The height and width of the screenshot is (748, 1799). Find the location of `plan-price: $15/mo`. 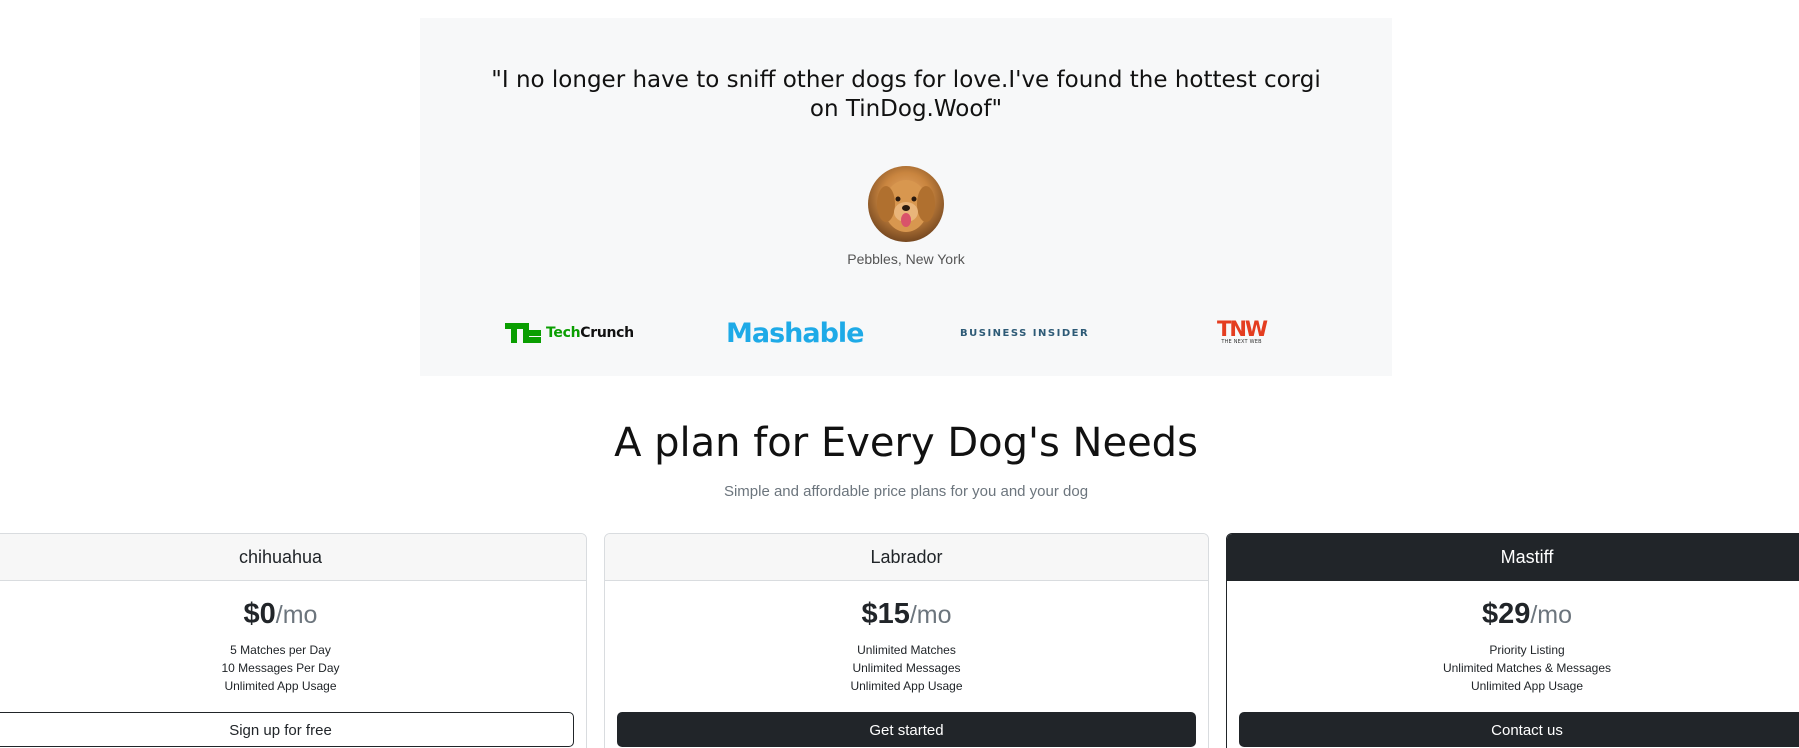

plan-price: $15/mo is located at coordinates (906, 614).